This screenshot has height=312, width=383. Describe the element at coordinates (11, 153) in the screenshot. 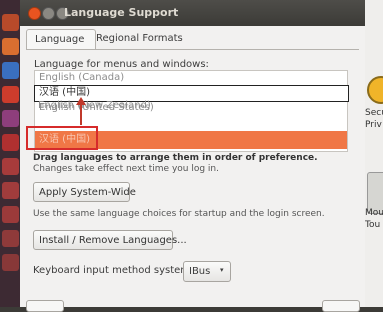

I see `launcher-bar` at that location.